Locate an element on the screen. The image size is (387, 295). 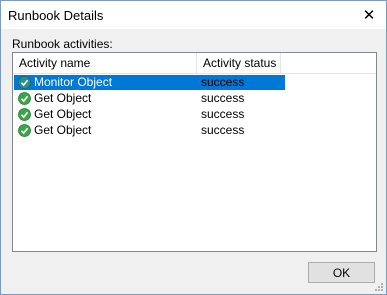
close-button: ✕ is located at coordinates (369, 15).